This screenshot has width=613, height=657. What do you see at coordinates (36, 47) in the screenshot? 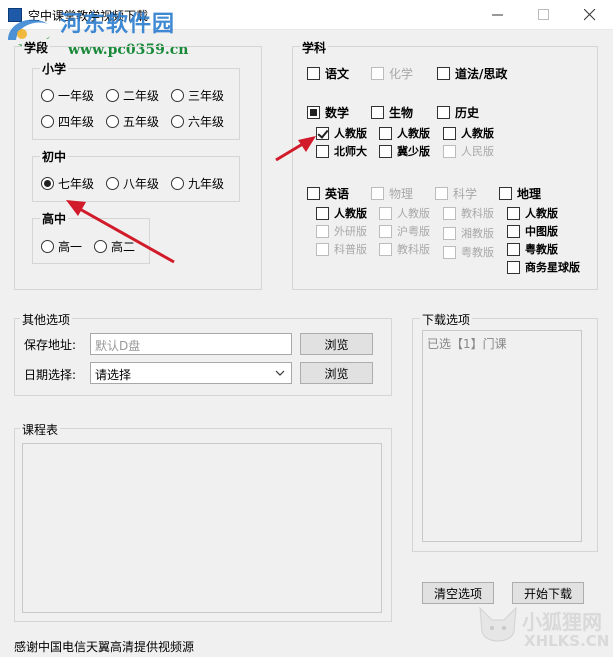
I see `stage-group-title: 学段` at bounding box center [36, 47].